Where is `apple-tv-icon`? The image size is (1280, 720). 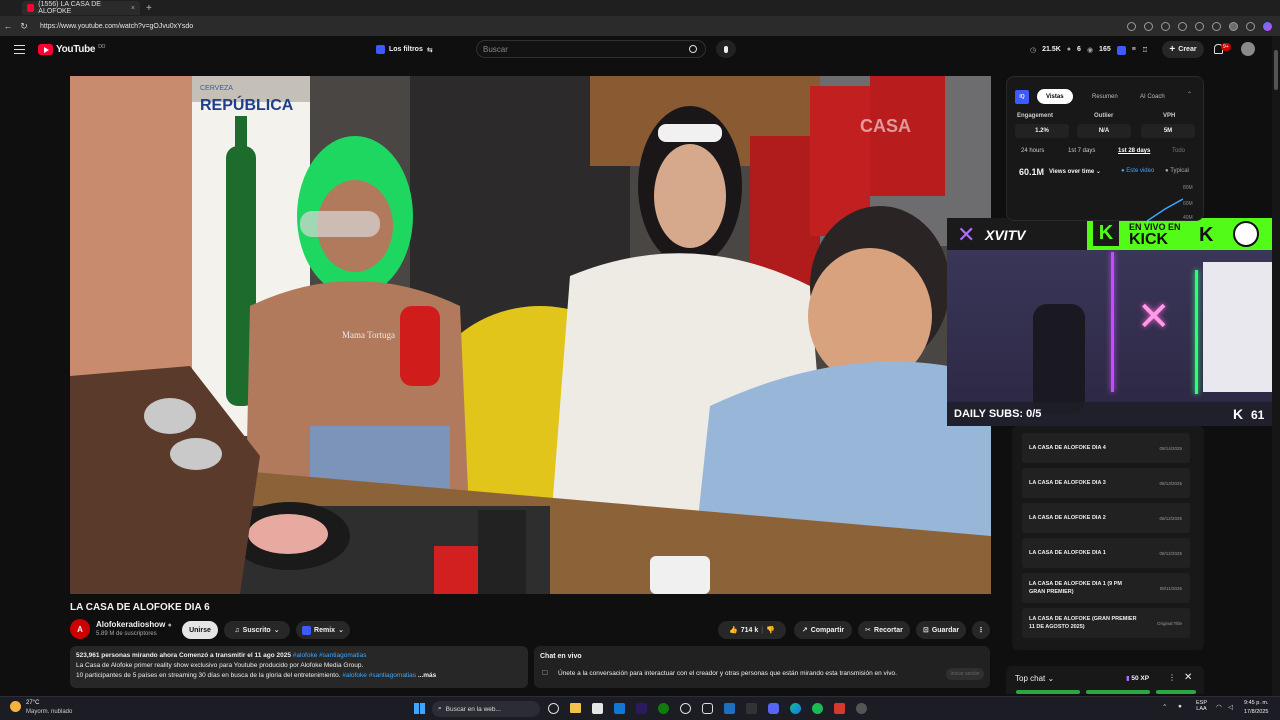 apple-tv-icon is located at coordinates (751, 708).